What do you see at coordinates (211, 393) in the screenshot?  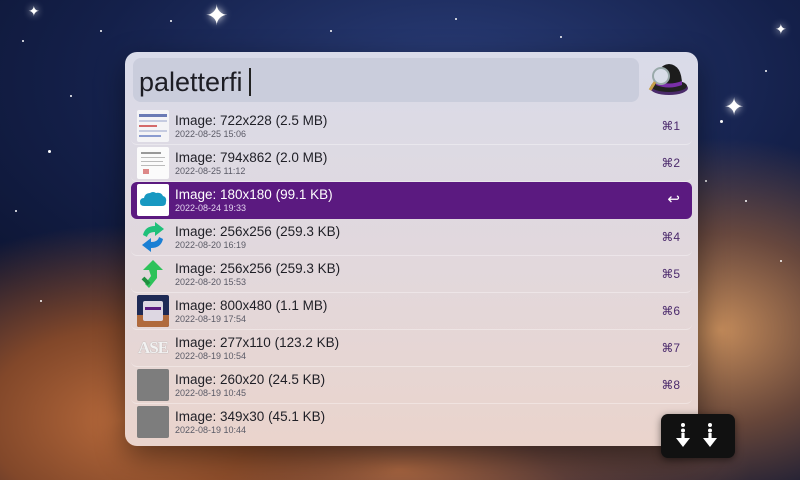 I see `result-date: 2022-08-19 10:45` at bounding box center [211, 393].